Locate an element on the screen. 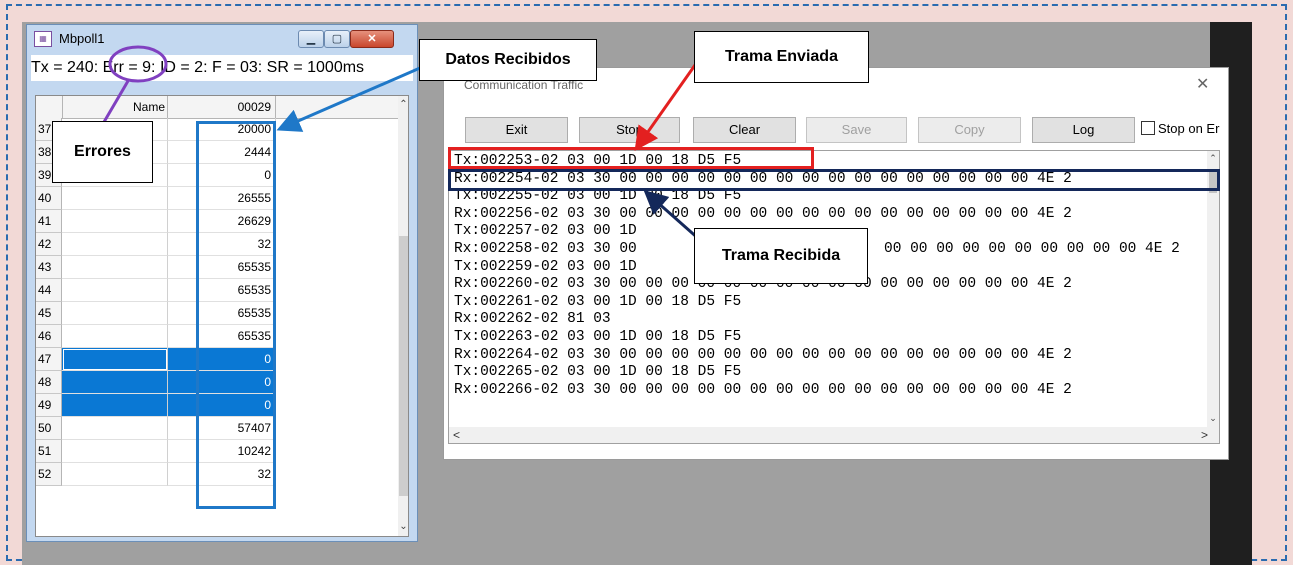 This screenshot has height=565, width=1293. value-column-header: 00029 is located at coordinates (222, 107).